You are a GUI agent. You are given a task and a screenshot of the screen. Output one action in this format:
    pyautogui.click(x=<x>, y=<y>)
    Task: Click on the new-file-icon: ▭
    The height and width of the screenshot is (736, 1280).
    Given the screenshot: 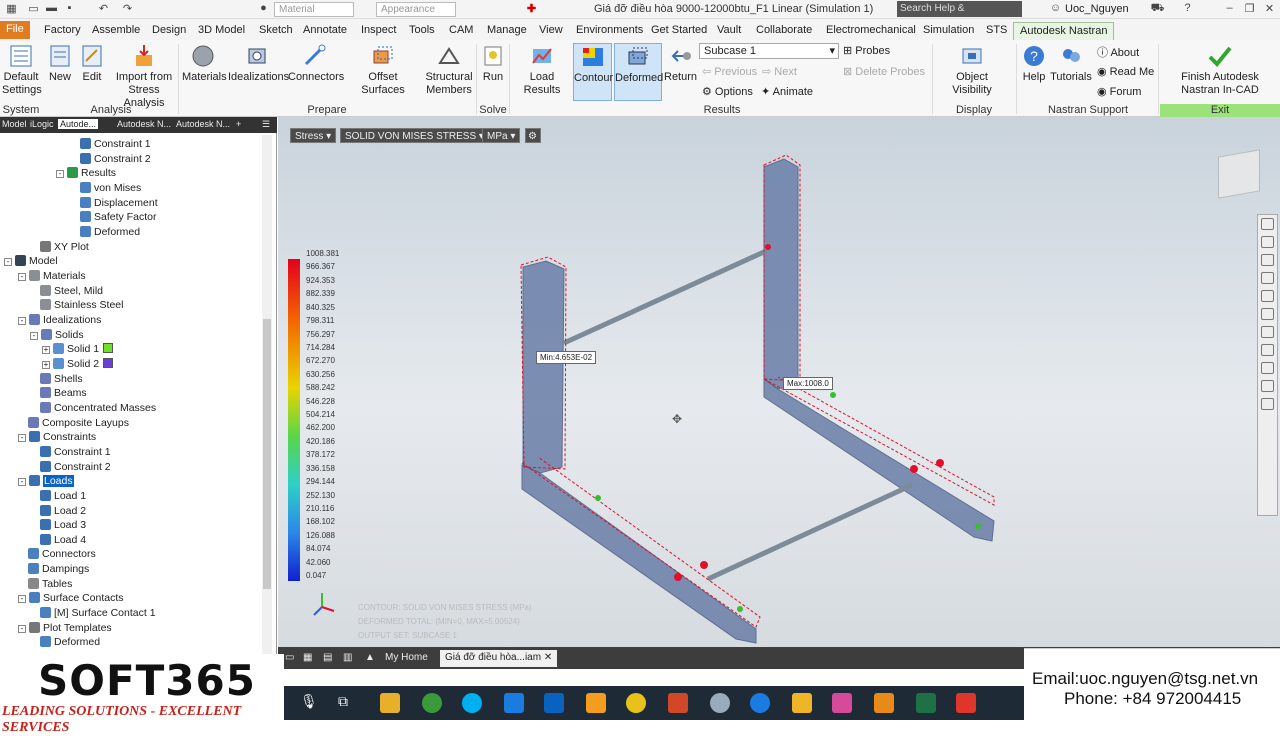 What is the action you would take?
    pyautogui.click(x=33, y=9)
    